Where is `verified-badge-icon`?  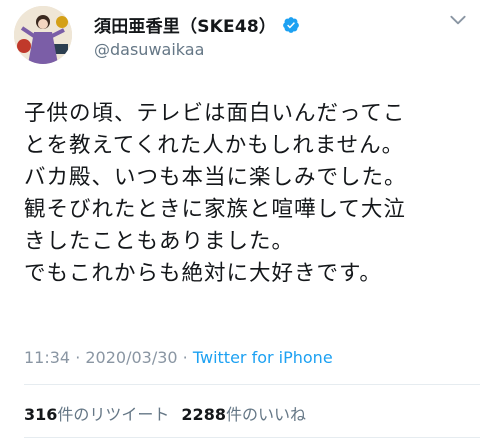
verified-badge-icon is located at coordinates (291, 24).